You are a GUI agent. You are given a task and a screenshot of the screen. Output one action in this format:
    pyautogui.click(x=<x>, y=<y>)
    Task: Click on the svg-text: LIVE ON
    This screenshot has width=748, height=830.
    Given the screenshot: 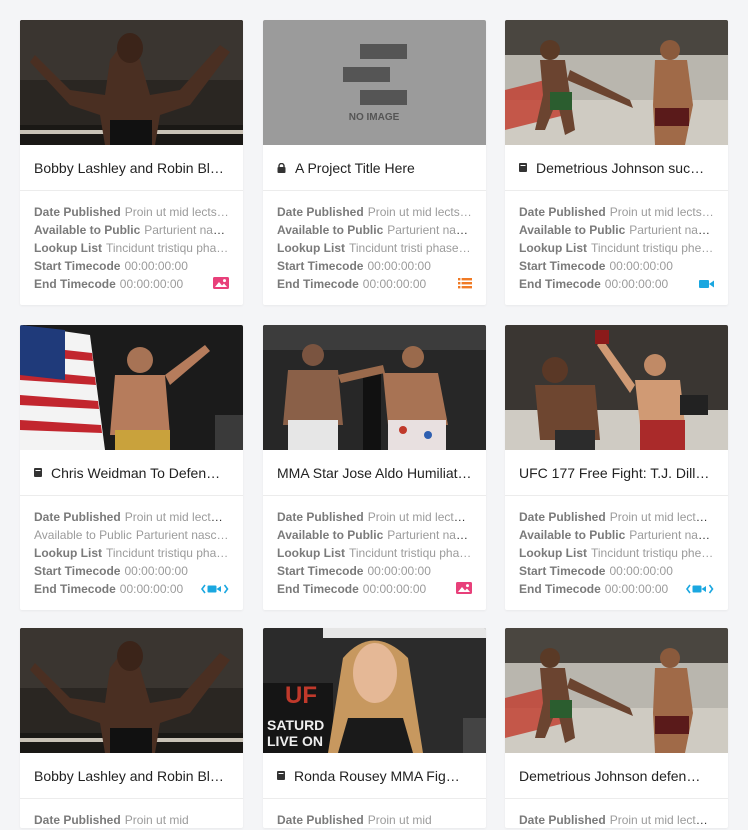 What is the action you would take?
    pyautogui.click(x=295, y=741)
    